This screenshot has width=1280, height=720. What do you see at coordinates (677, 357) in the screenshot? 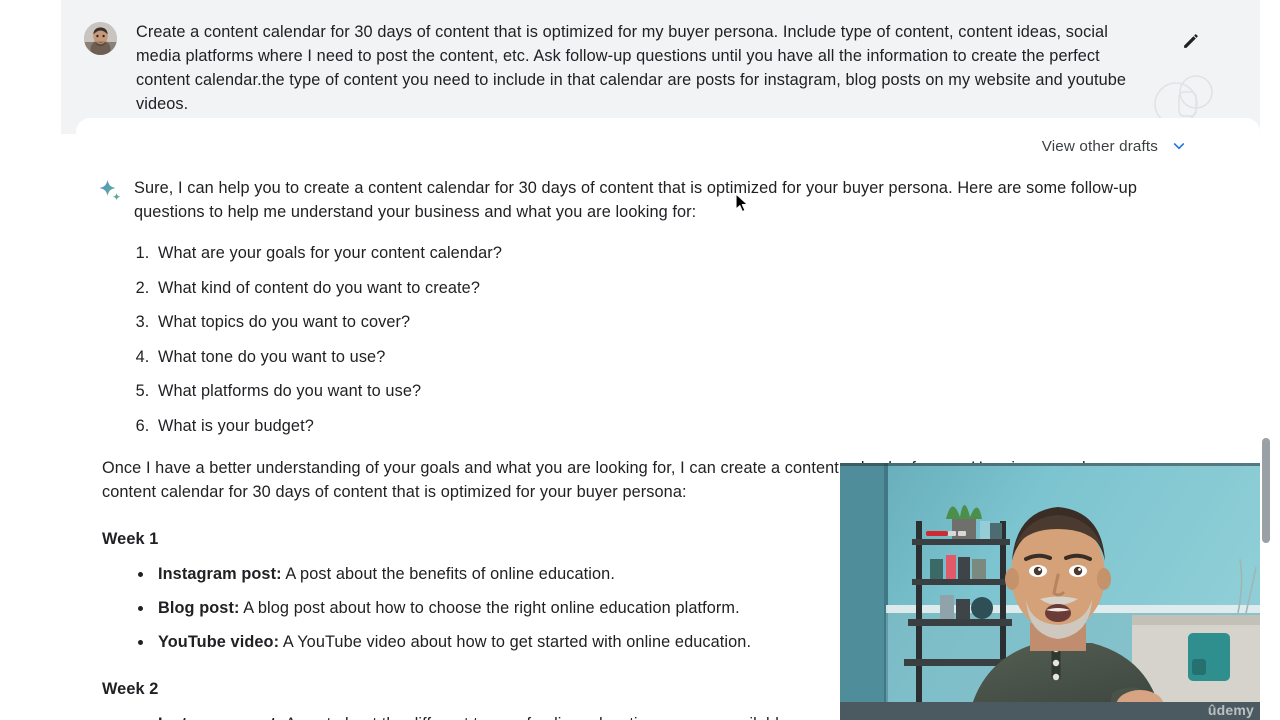
I see `list-item: What tone do you want to use?` at bounding box center [677, 357].